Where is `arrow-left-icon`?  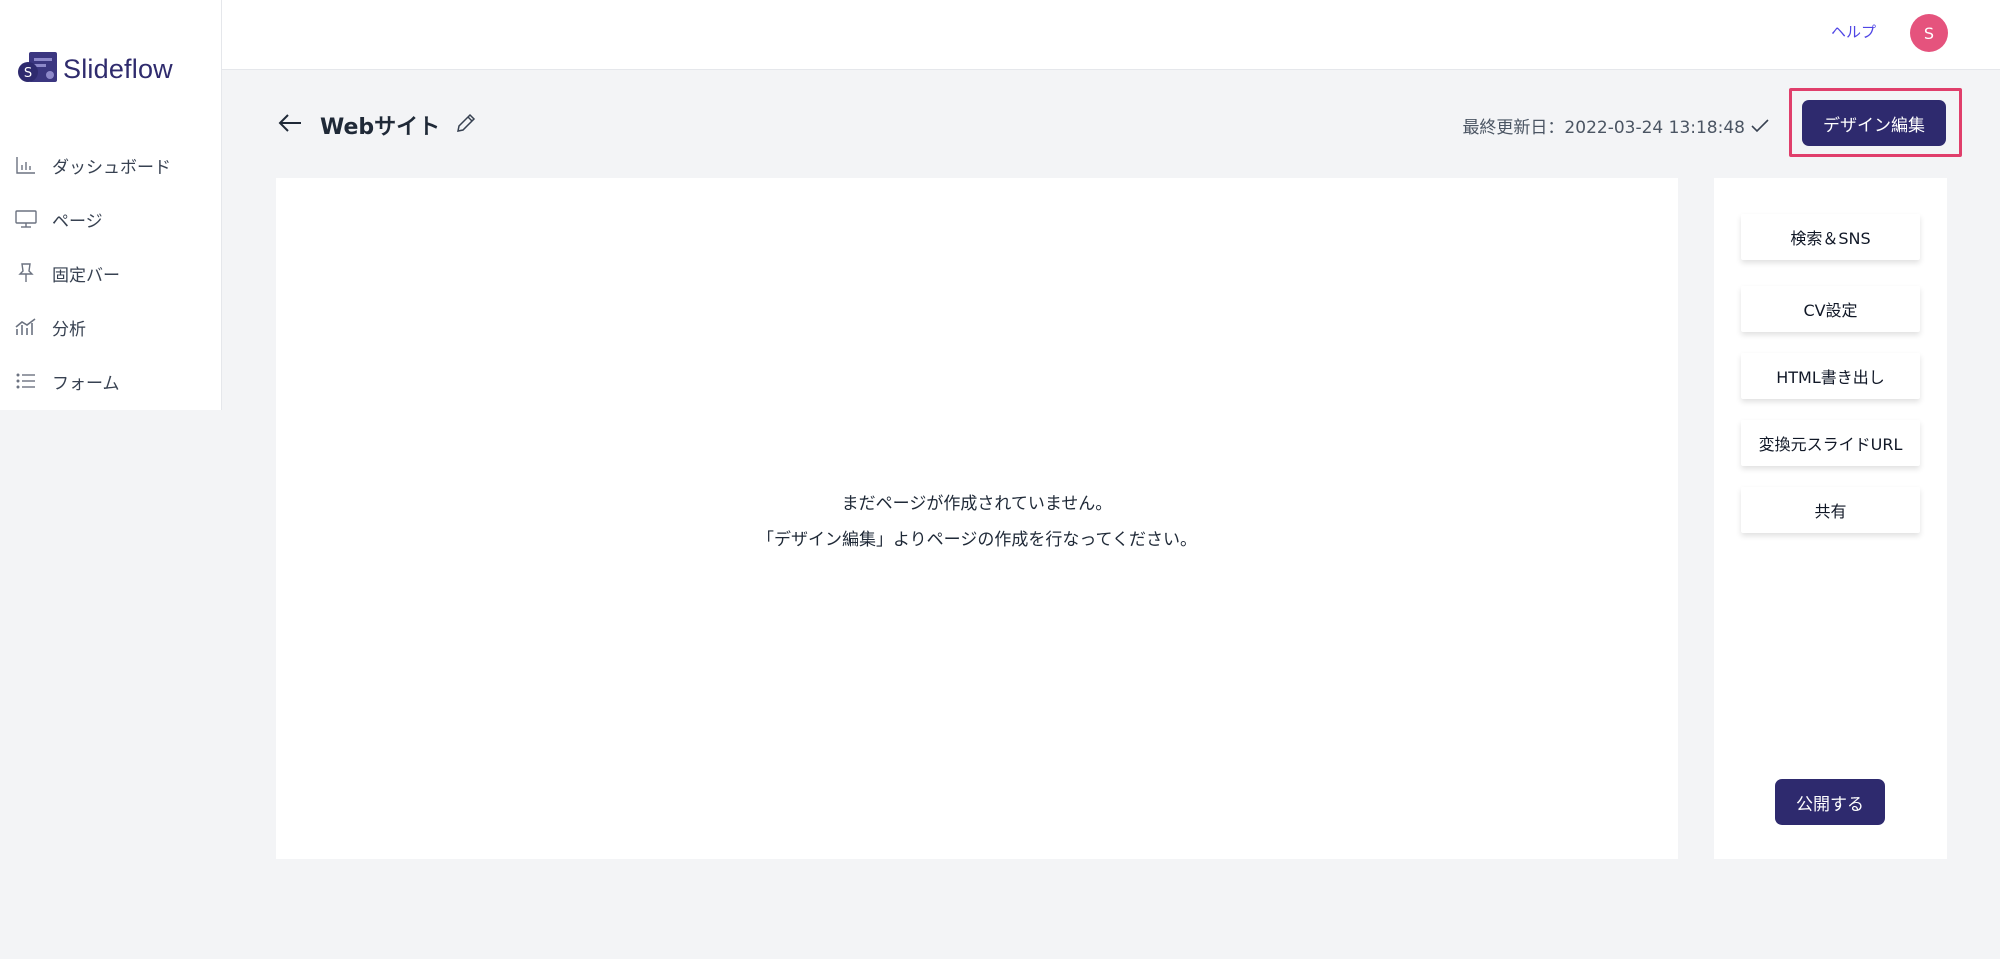
arrow-left-icon is located at coordinates (289, 123).